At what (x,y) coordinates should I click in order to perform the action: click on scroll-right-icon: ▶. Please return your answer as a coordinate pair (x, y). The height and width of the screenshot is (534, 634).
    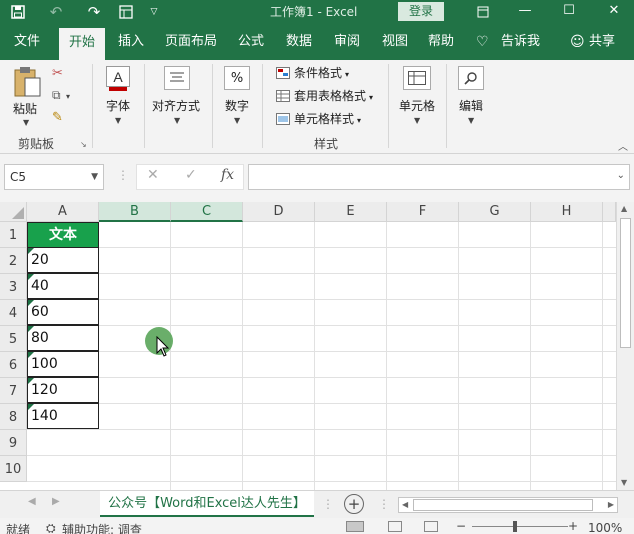
    Looking at the image, I should click on (611, 504).